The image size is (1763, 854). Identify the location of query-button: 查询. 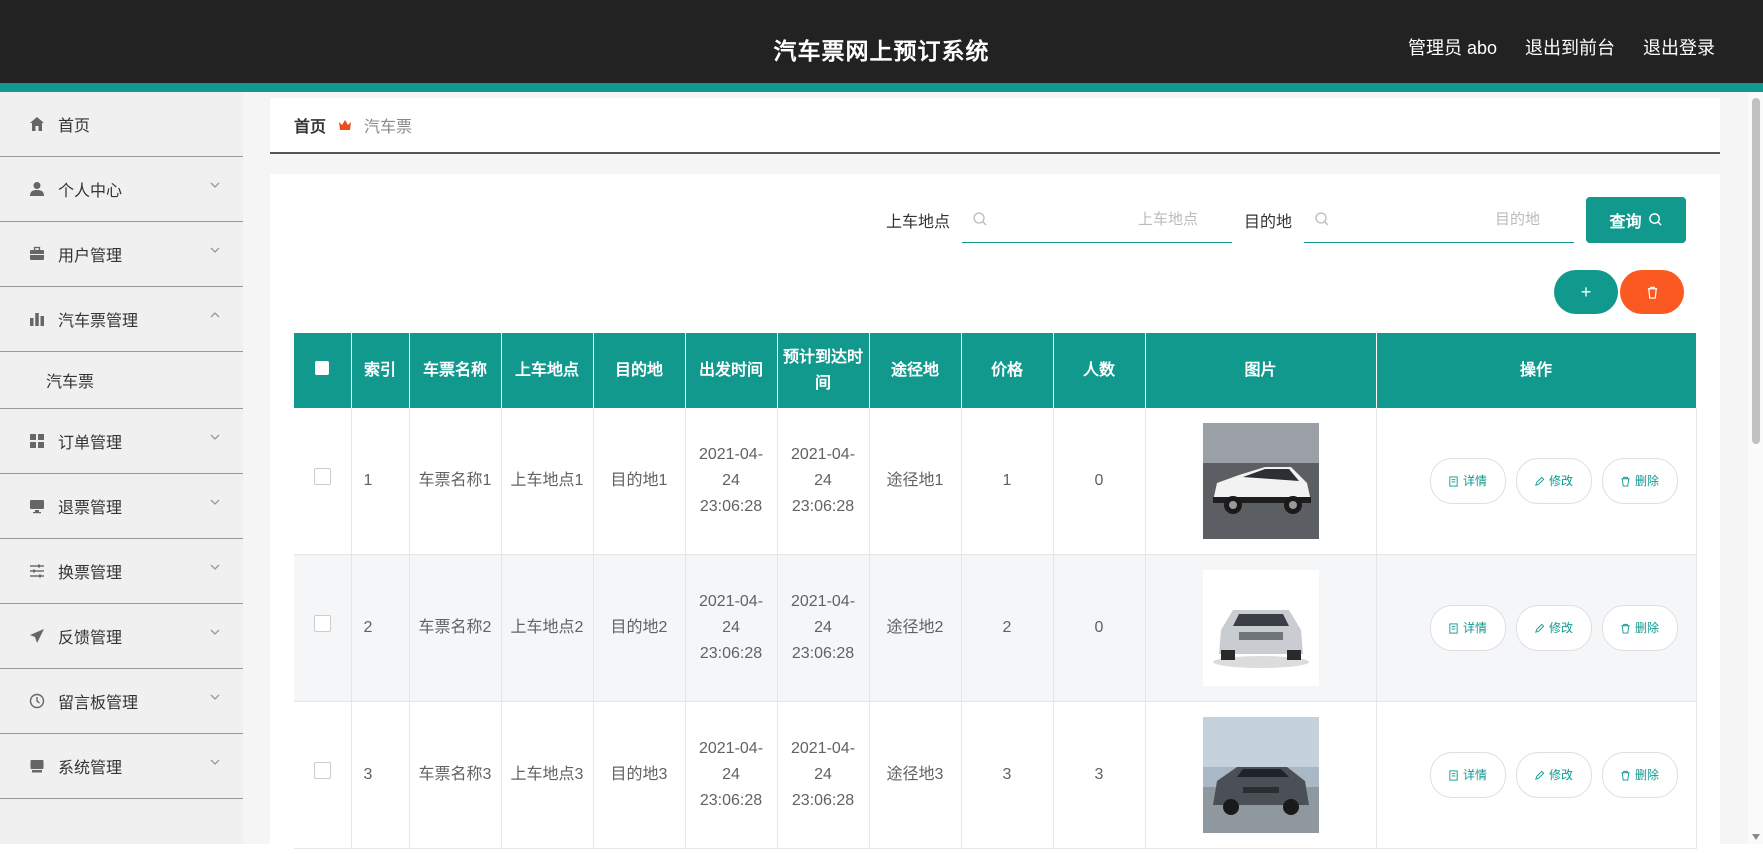
(1636, 219).